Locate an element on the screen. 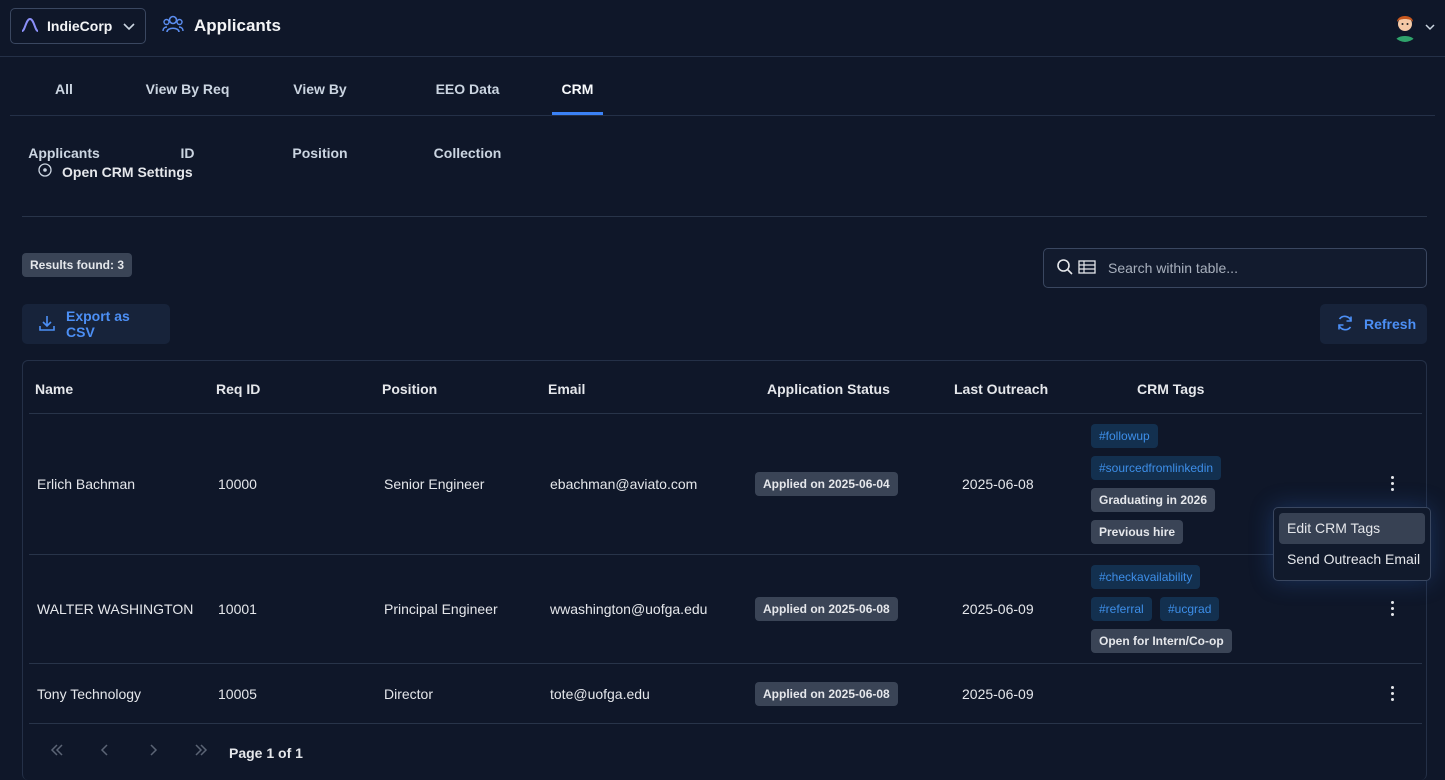  crm-tag: Graduating in 2026 is located at coordinates (1153, 500).